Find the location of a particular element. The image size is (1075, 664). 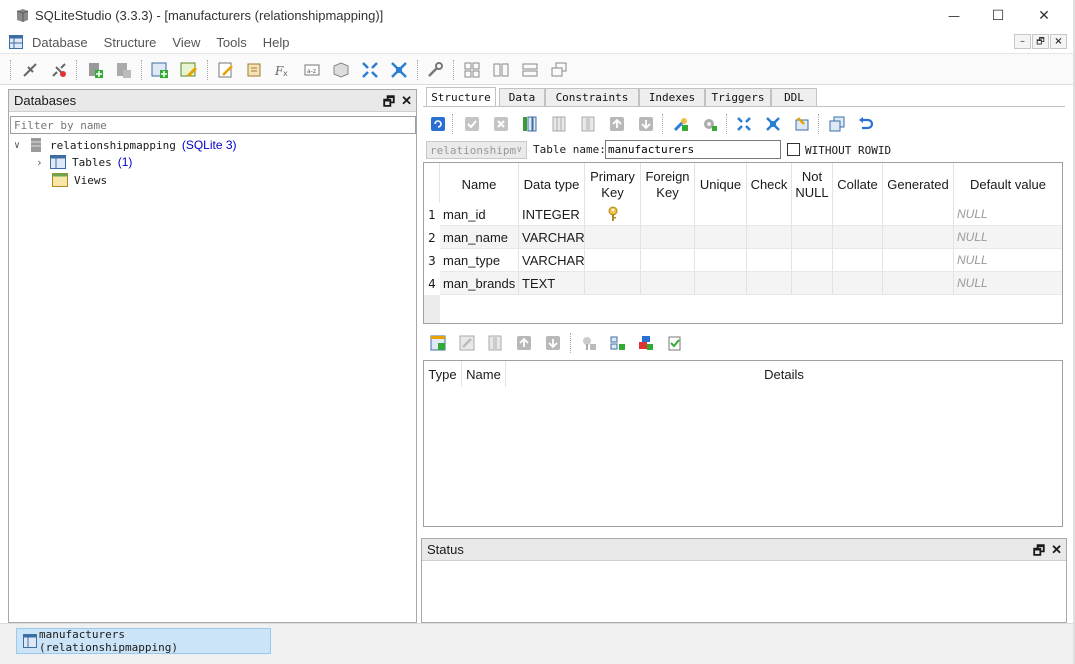

tab-data: Data is located at coordinates (522, 97).